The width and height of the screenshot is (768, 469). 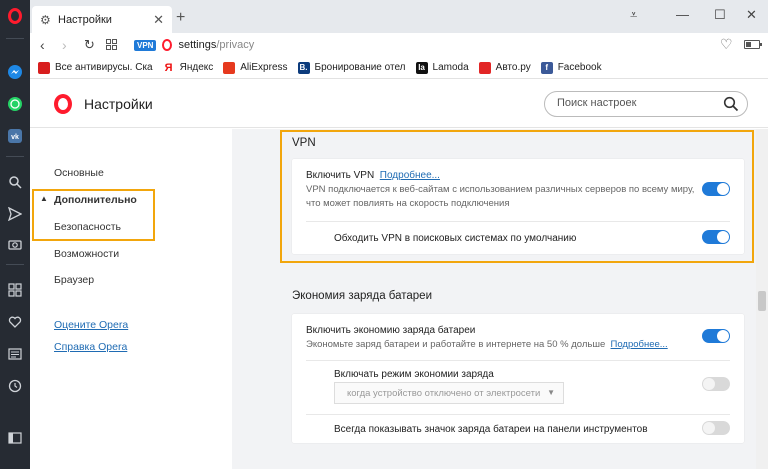 What do you see at coordinates (435, 45) in the screenshot?
I see `url-field: VPN settings/privacy` at bounding box center [435, 45].